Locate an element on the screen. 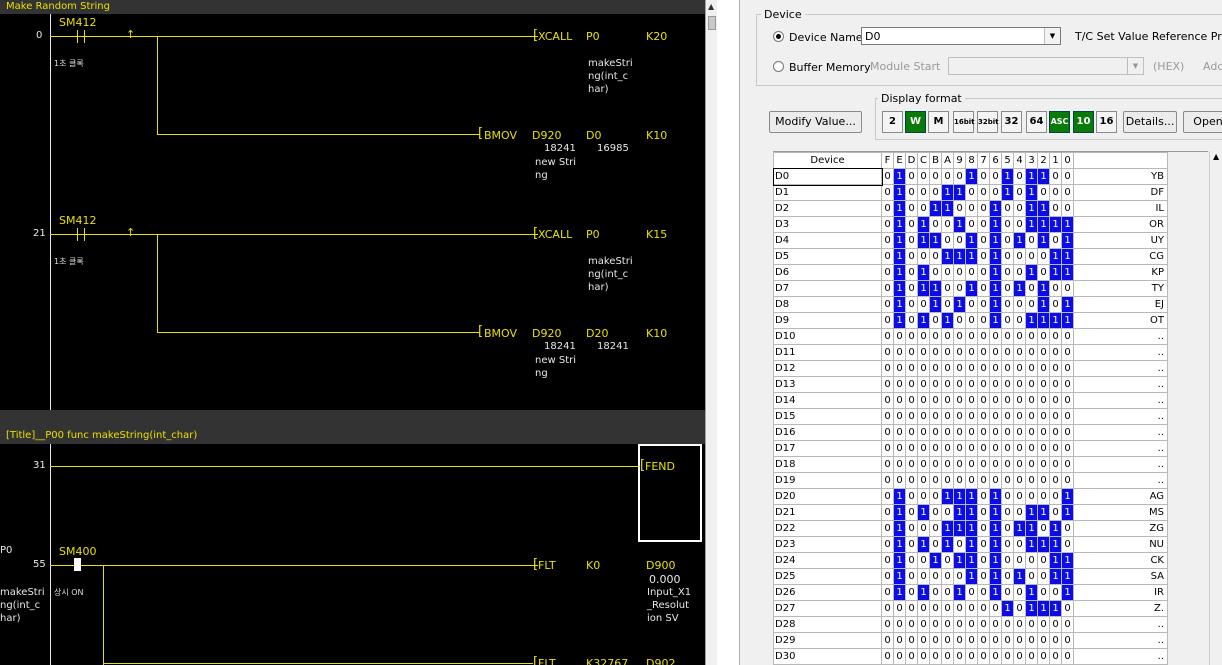  table-row: D12 0 0 0 0 0 0 0 0 0 0 0 0 0 0 0 0.. is located at coordinates (970, 368).